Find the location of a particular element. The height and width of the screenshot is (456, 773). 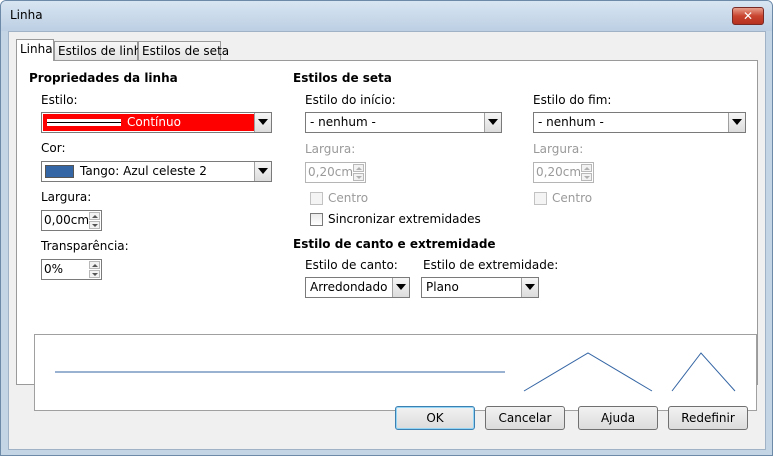

line-properties-heading: Propriedades da linha is located at coordinates (103, 78).